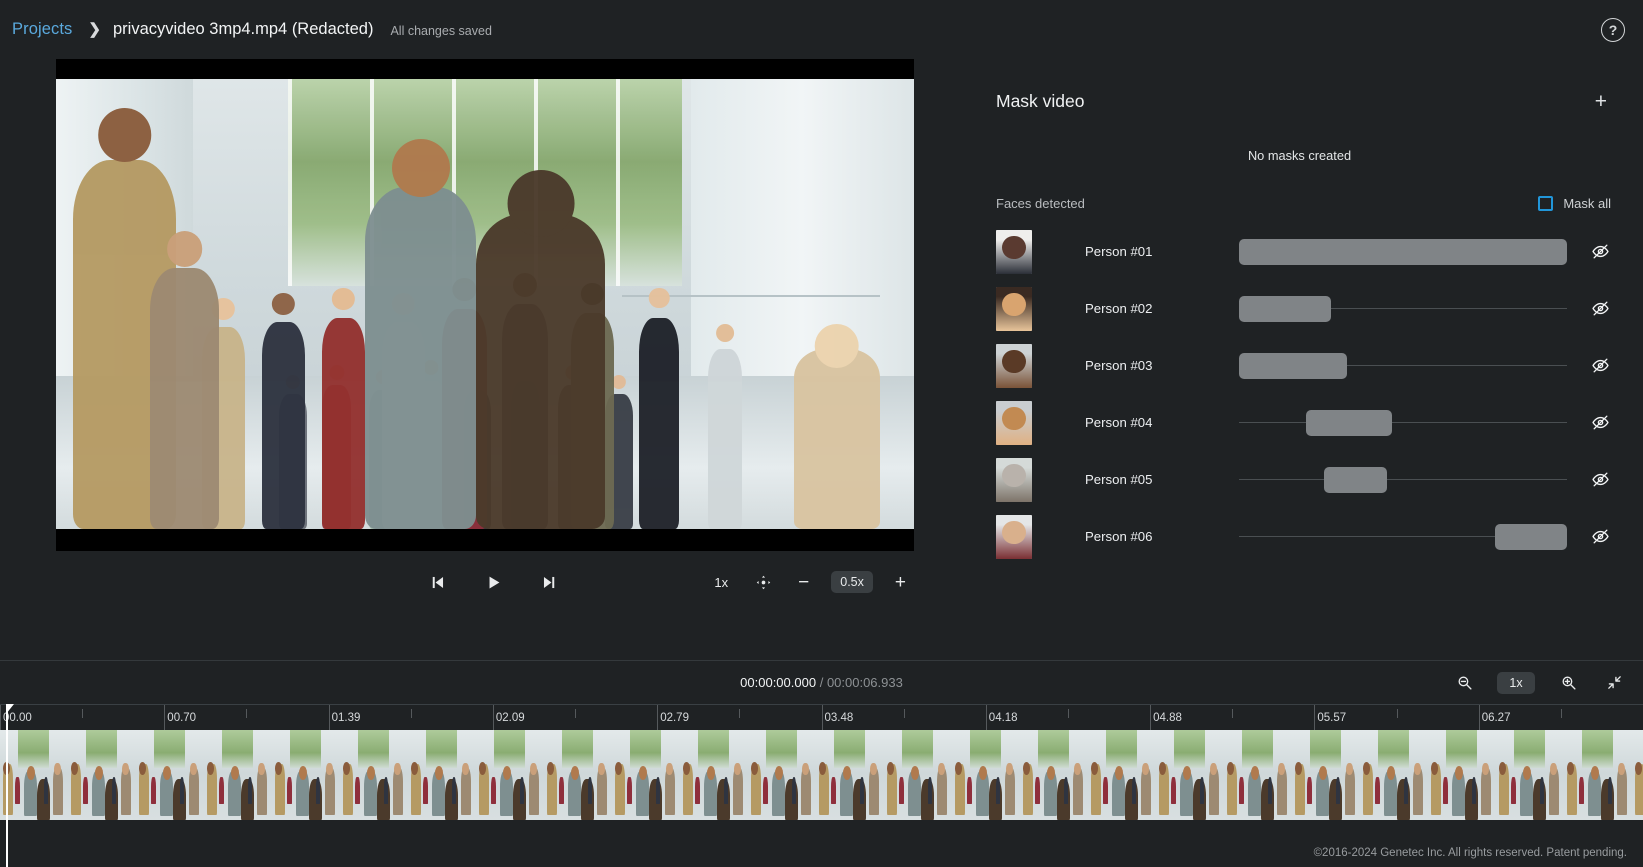 This screenshot has height=867, width=1643. What do you see at coordinates (1119, 365) in the screenshot?
I see `person-label: Person #03` at bounding box center [1119, 365].